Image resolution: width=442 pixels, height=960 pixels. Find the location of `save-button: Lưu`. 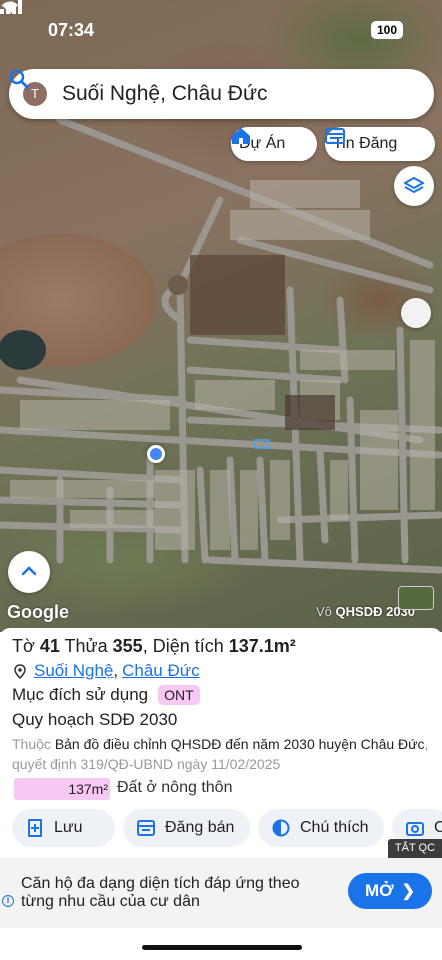

save-button: Lưu is located at coordinates (63, 828).